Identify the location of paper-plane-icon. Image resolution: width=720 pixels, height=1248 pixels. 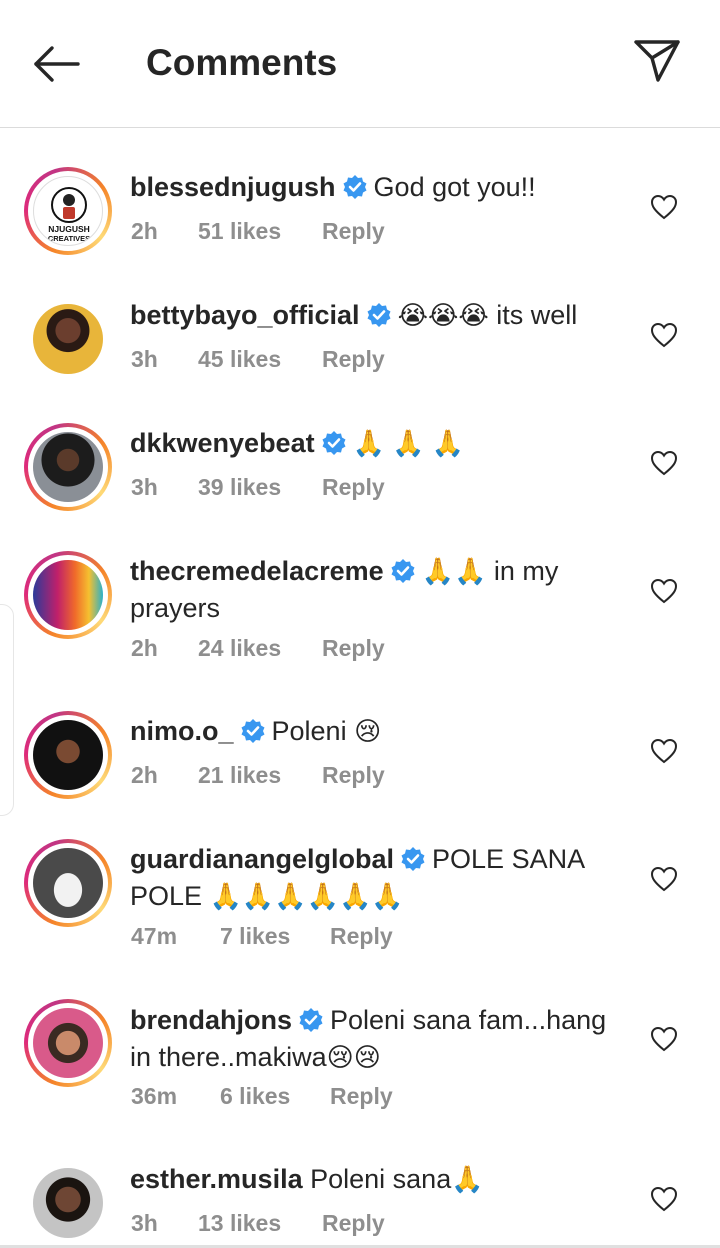
(657, 61).